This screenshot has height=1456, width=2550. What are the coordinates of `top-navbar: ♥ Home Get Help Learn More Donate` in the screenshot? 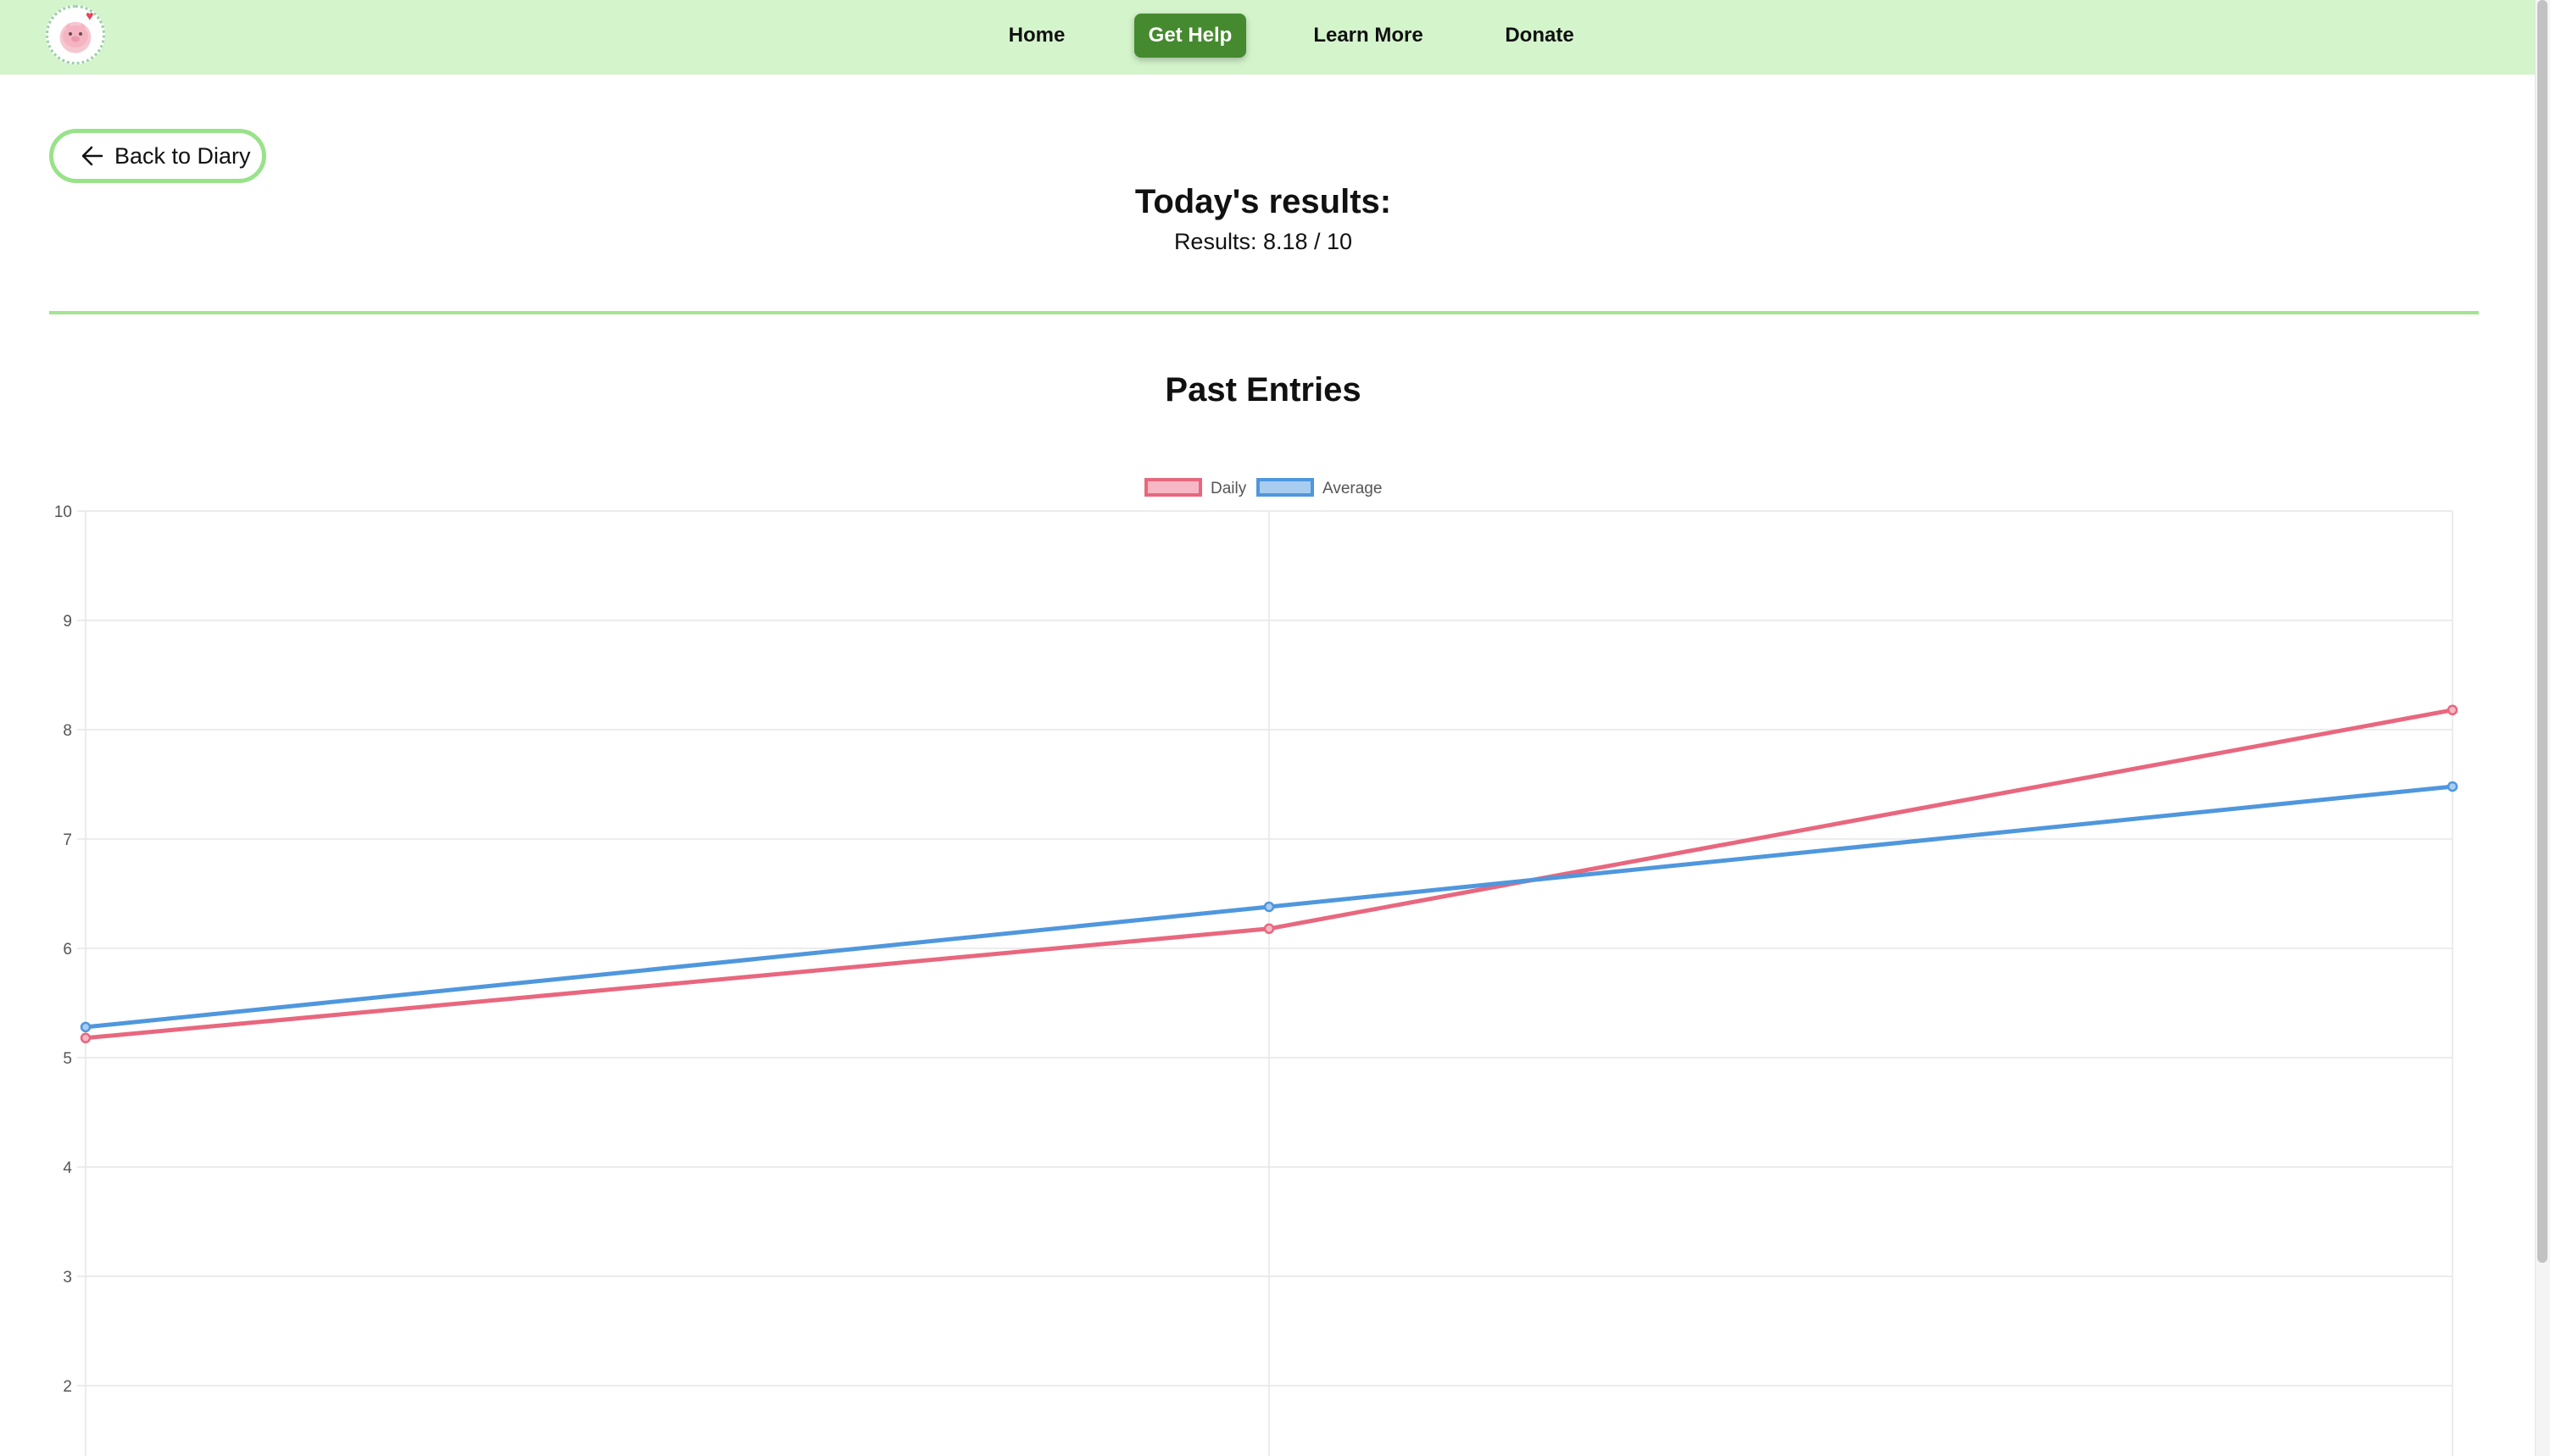 It's located at (1268, 37).